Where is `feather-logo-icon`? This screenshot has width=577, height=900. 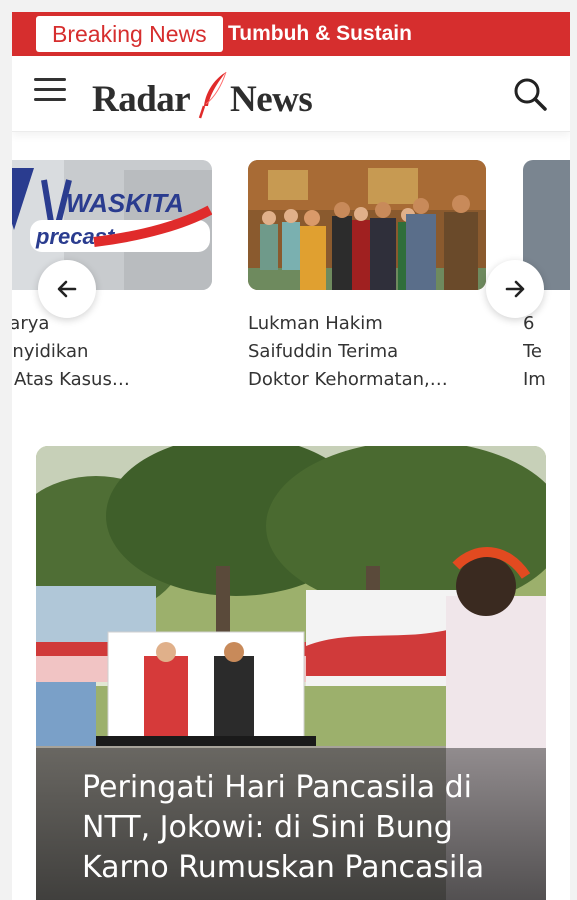 feather-logo-icon is located at coordinates (212, 95).